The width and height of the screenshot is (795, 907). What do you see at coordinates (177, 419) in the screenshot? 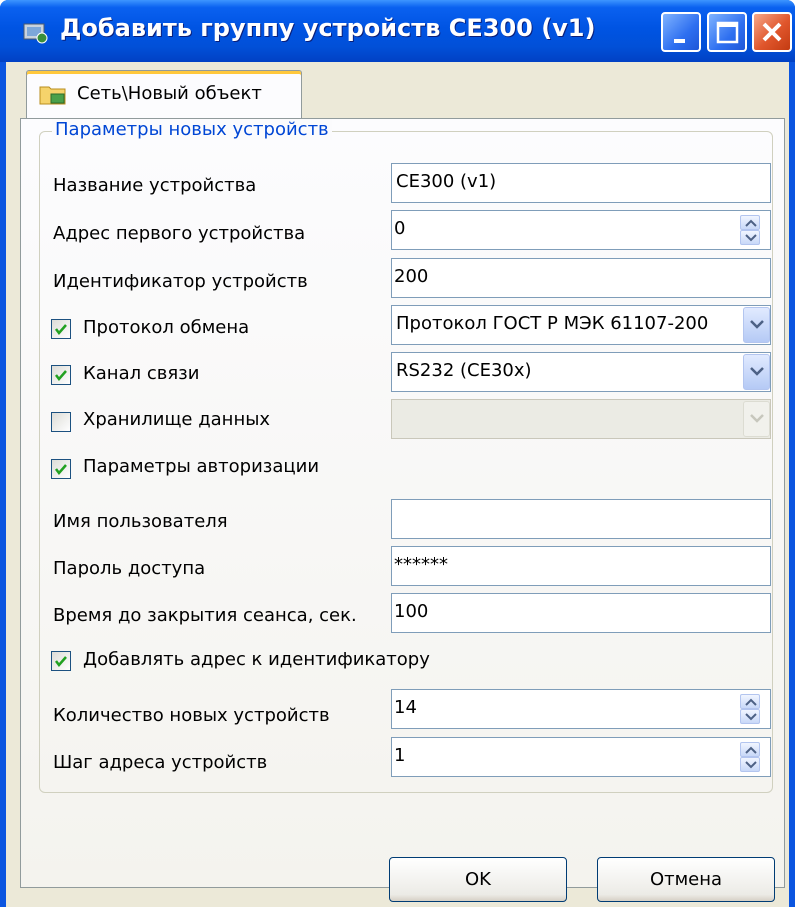
I see `storage-label: Хранилище данных` at bounding box center [177, 419].